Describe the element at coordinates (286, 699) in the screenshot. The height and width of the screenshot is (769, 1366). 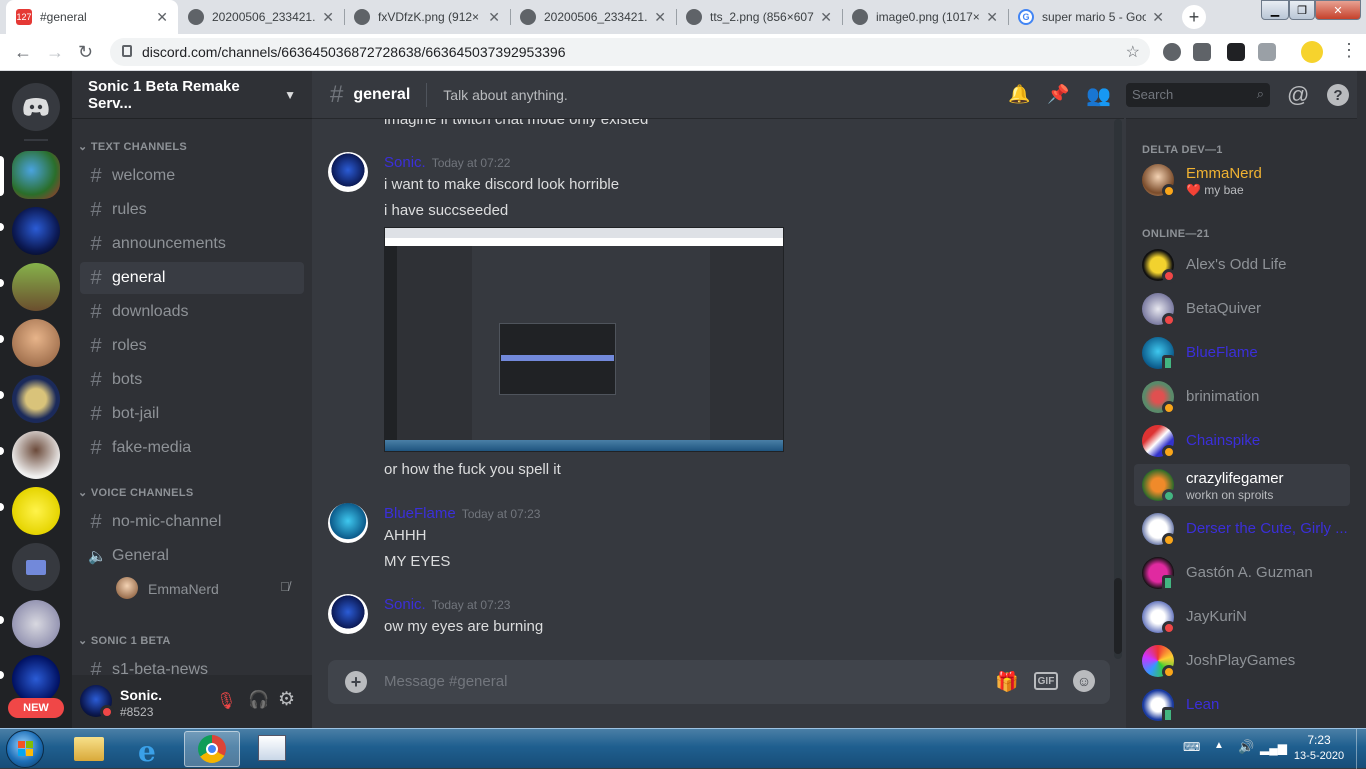
I see `settings-gear-icon: ⚙` at that location.